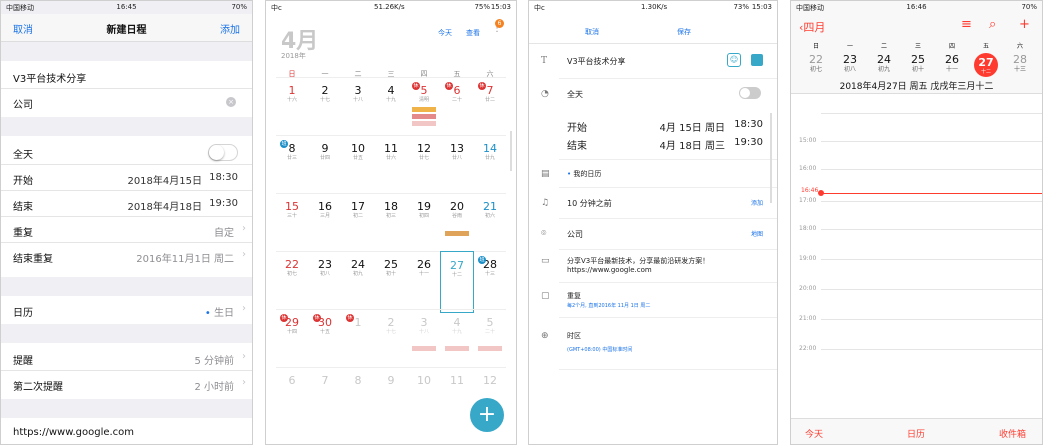 This screenshot has height=445, width=1043. Describe the element at coordinates (490, 166) in the screenshot. I see `day-cell: 14 廿九` at that location.